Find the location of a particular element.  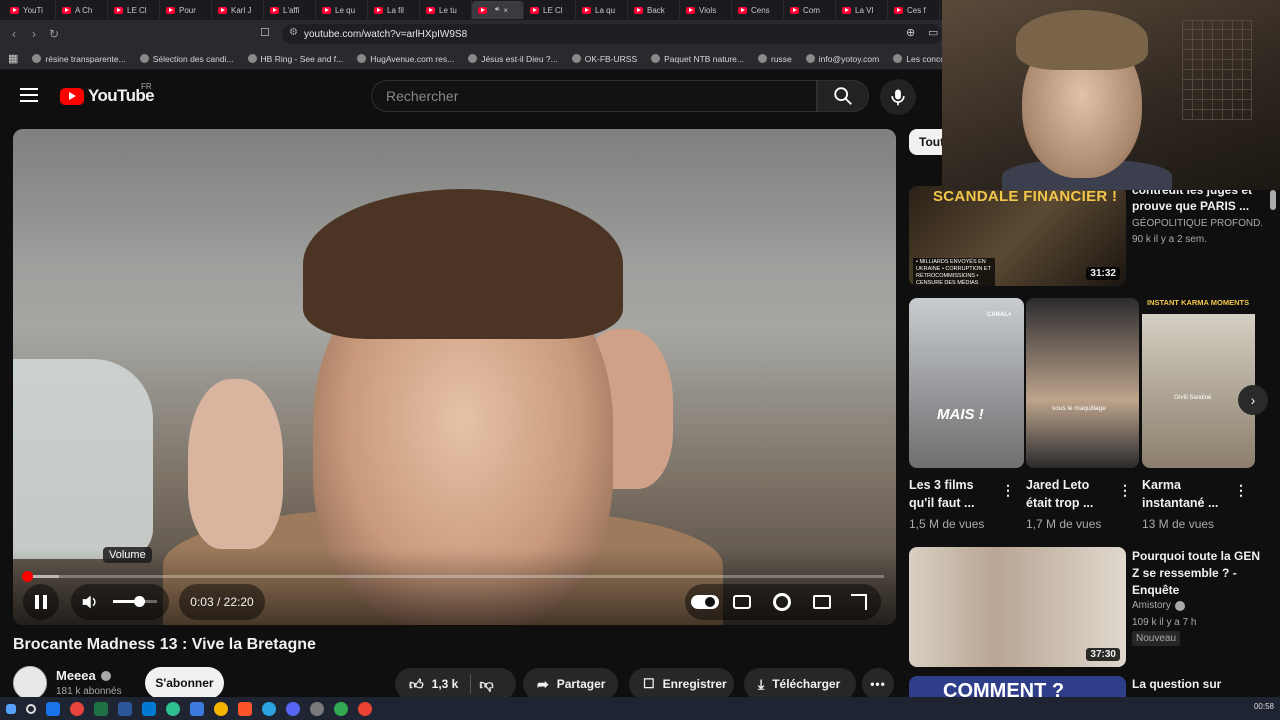

search-input: Rechercher is located at coordinates (594, 96).